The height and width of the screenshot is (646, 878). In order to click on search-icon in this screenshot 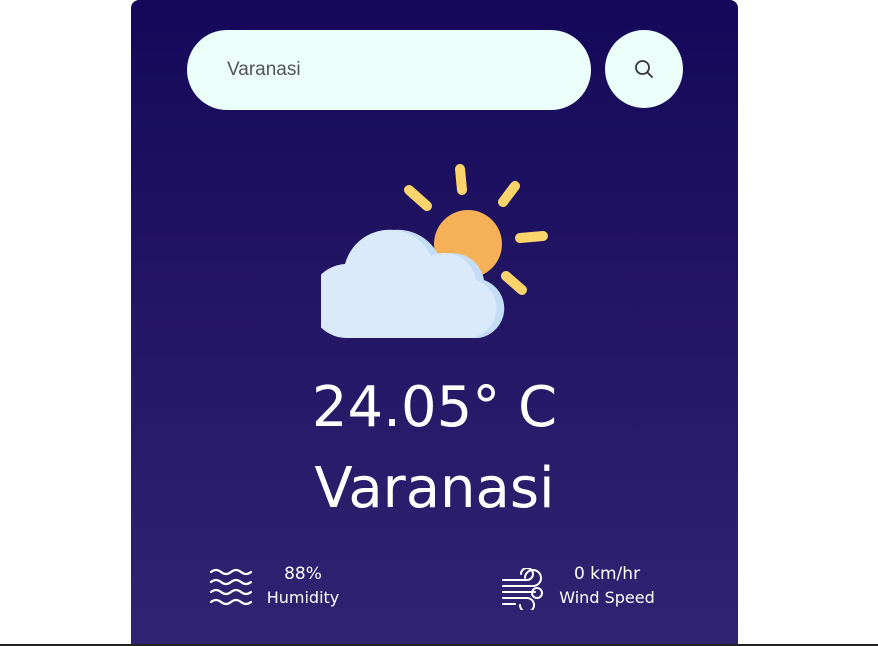, I will do `click(644, 69)`.